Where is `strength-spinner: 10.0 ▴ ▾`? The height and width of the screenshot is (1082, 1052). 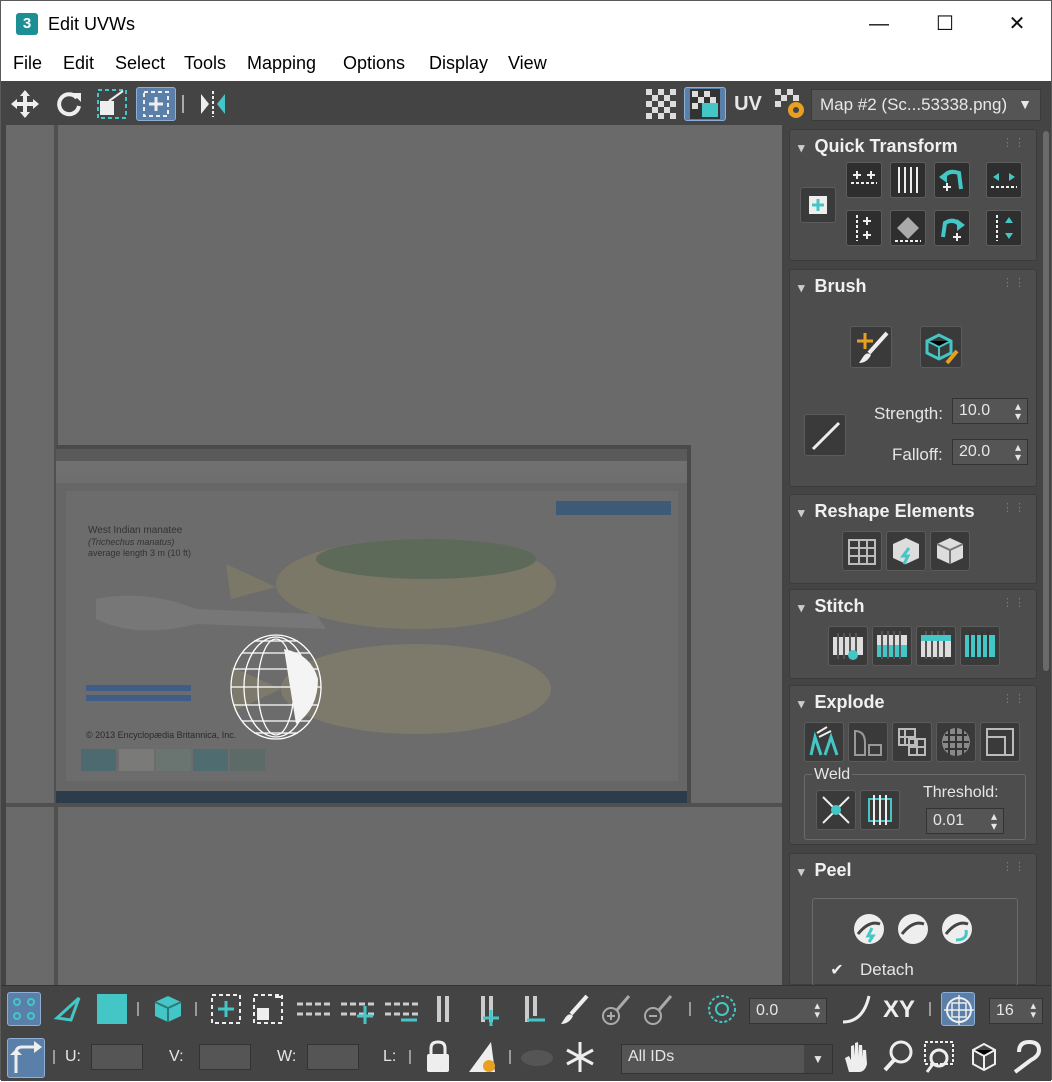
strength-spinner: 10.0 ▴ ▾ is located at coordinates (990, 411).